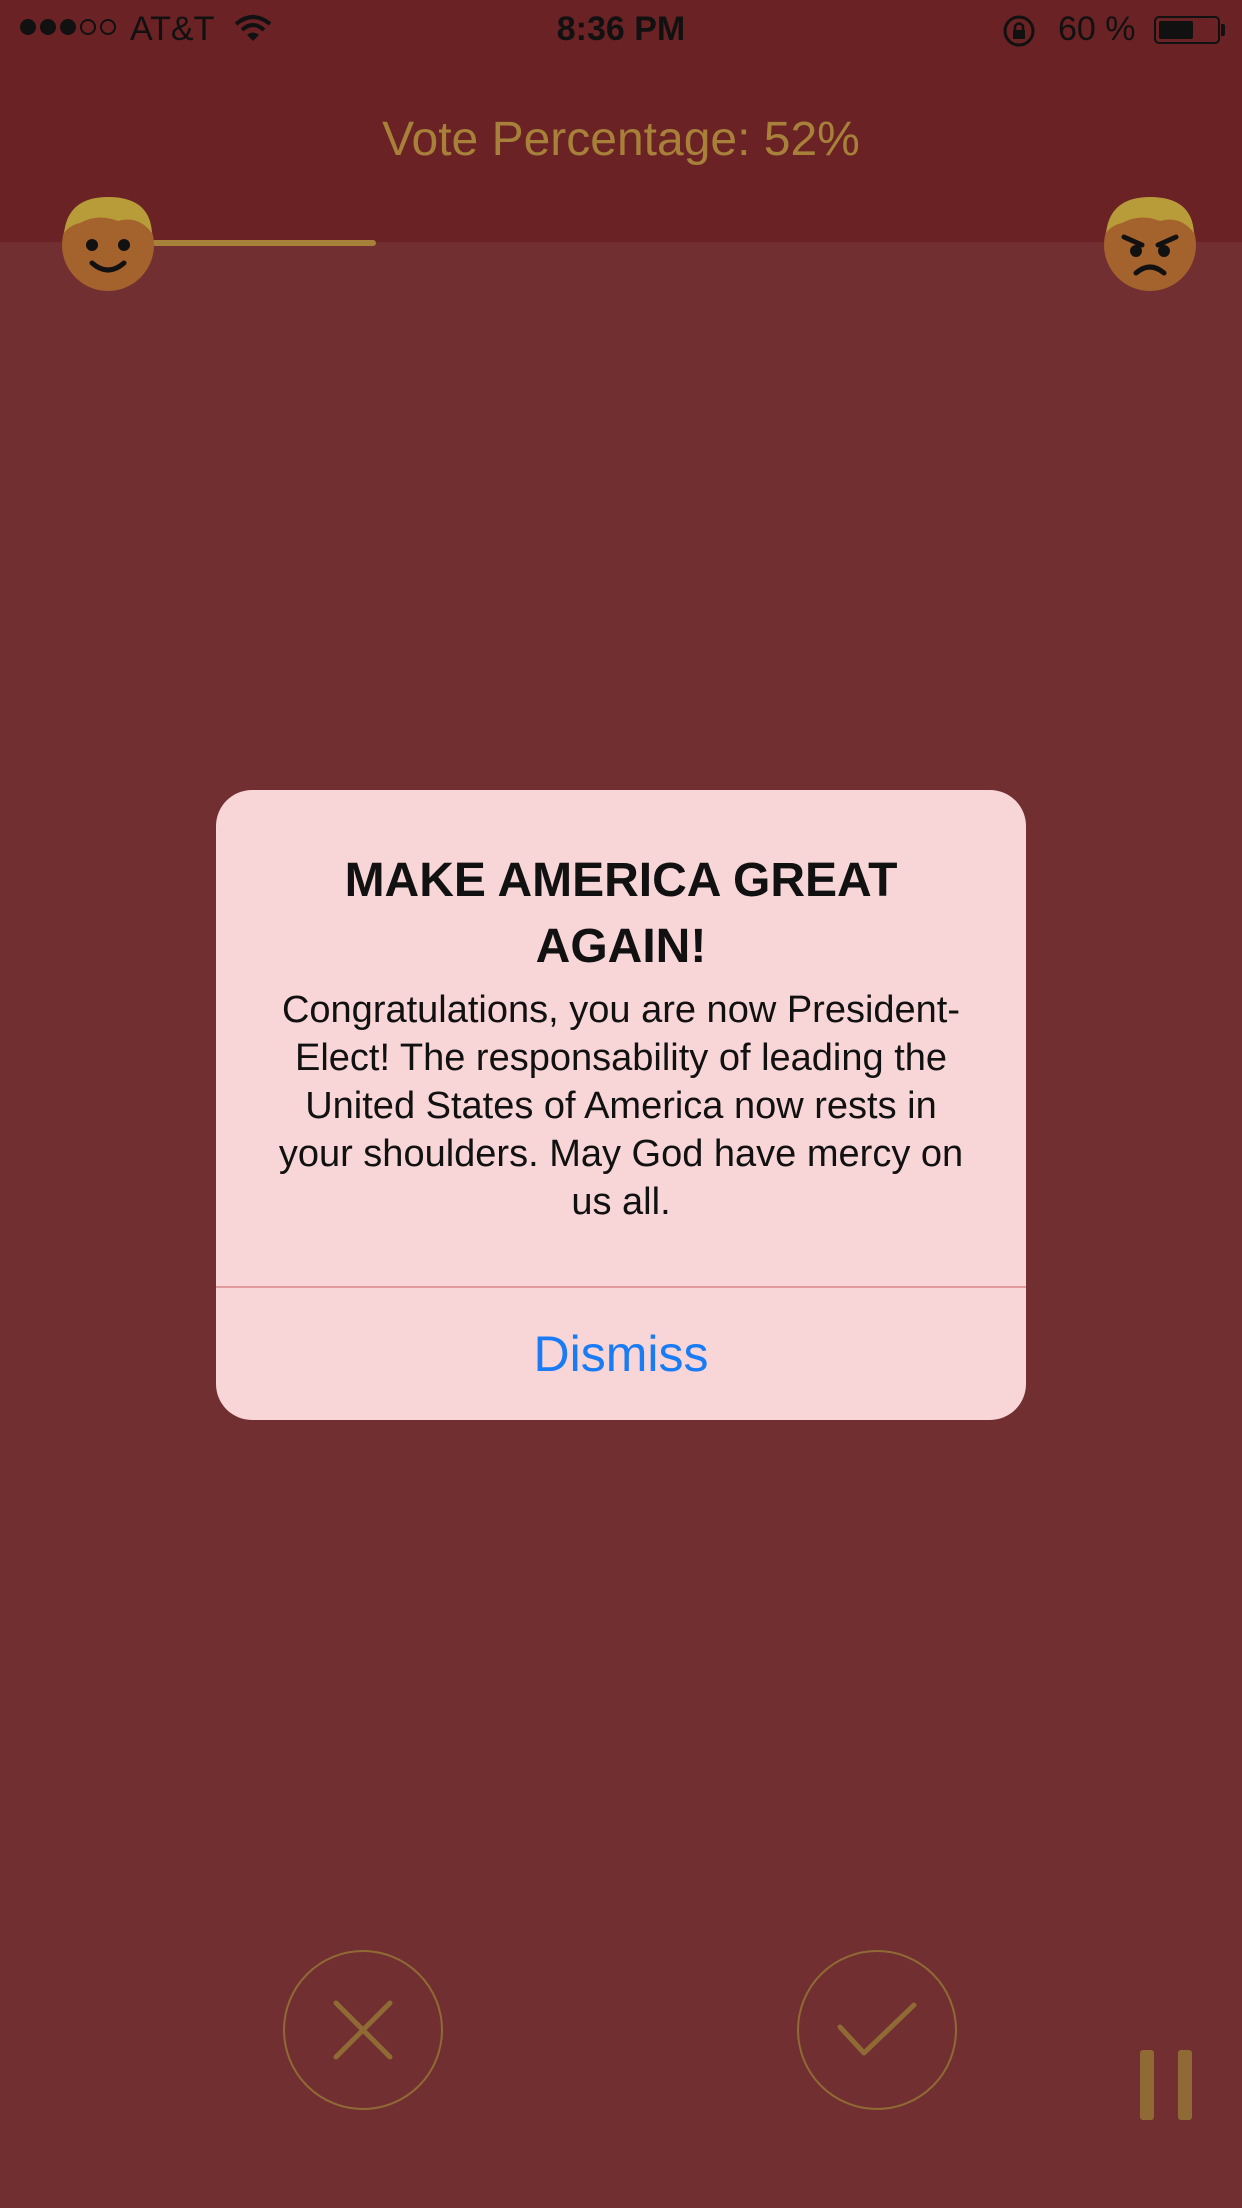 This screenshot has width=1242, height=2208. I want to click on rotation-lock-icon, so click(1019, 31).